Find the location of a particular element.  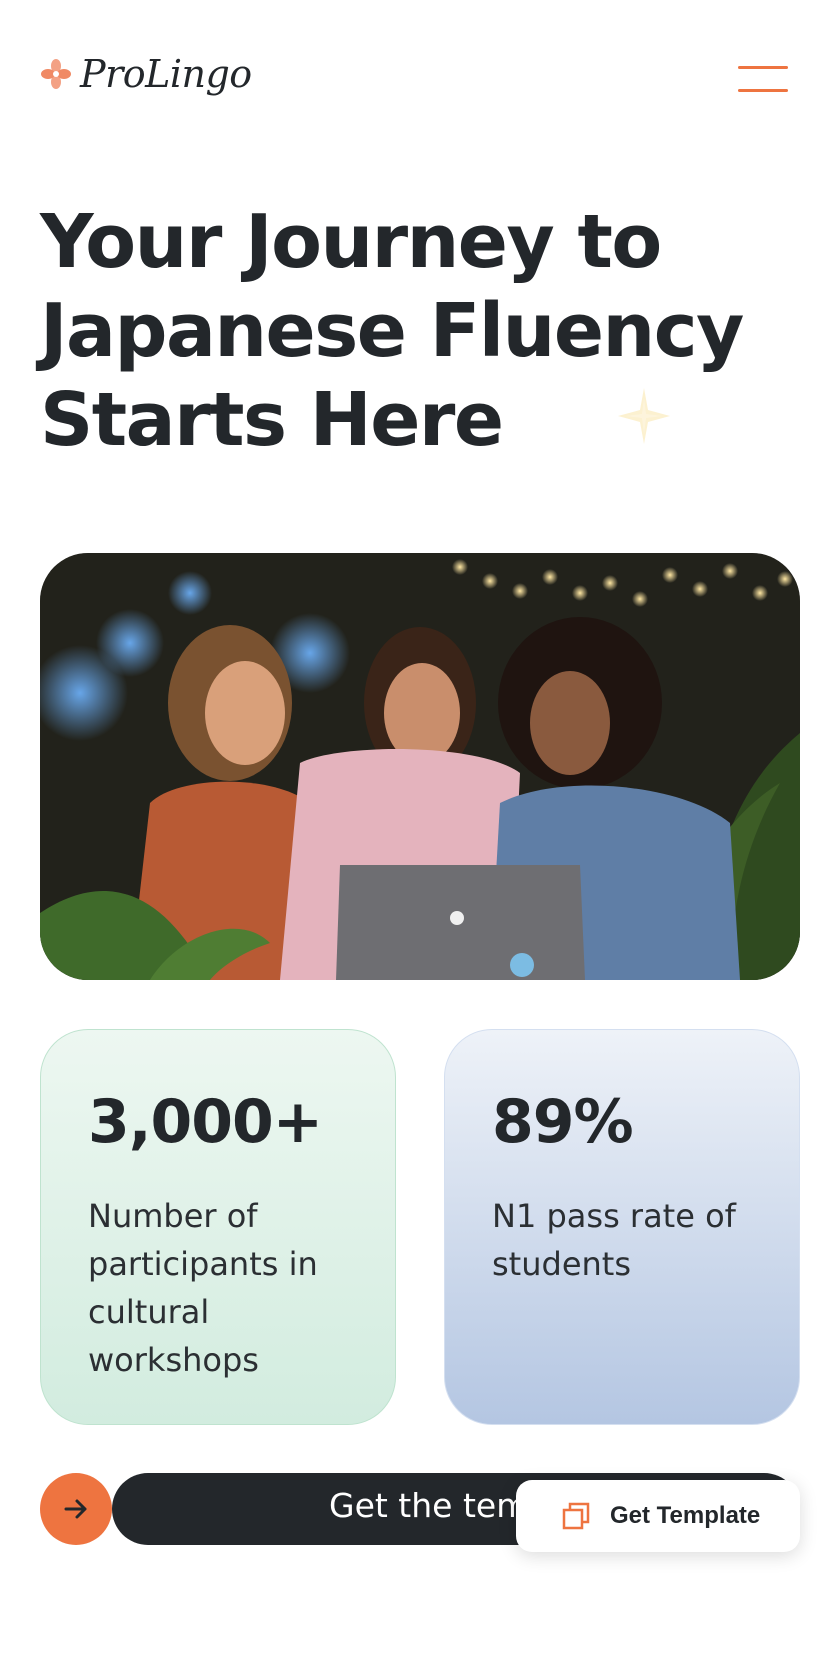

hero-title-line: Japanese Fluency is located at coordinates (392, 331).